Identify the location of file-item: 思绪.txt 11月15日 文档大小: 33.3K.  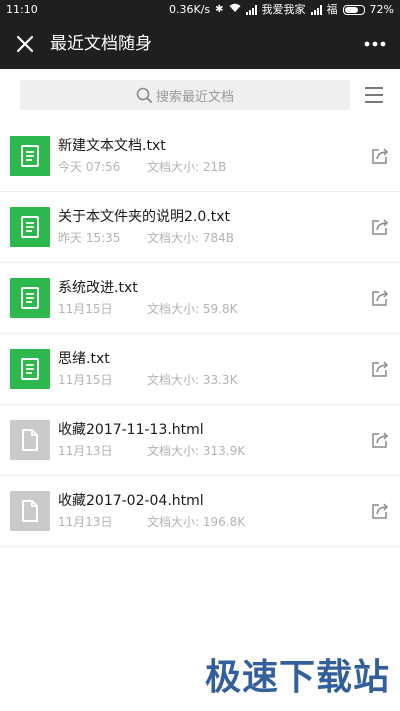
(200, 369).